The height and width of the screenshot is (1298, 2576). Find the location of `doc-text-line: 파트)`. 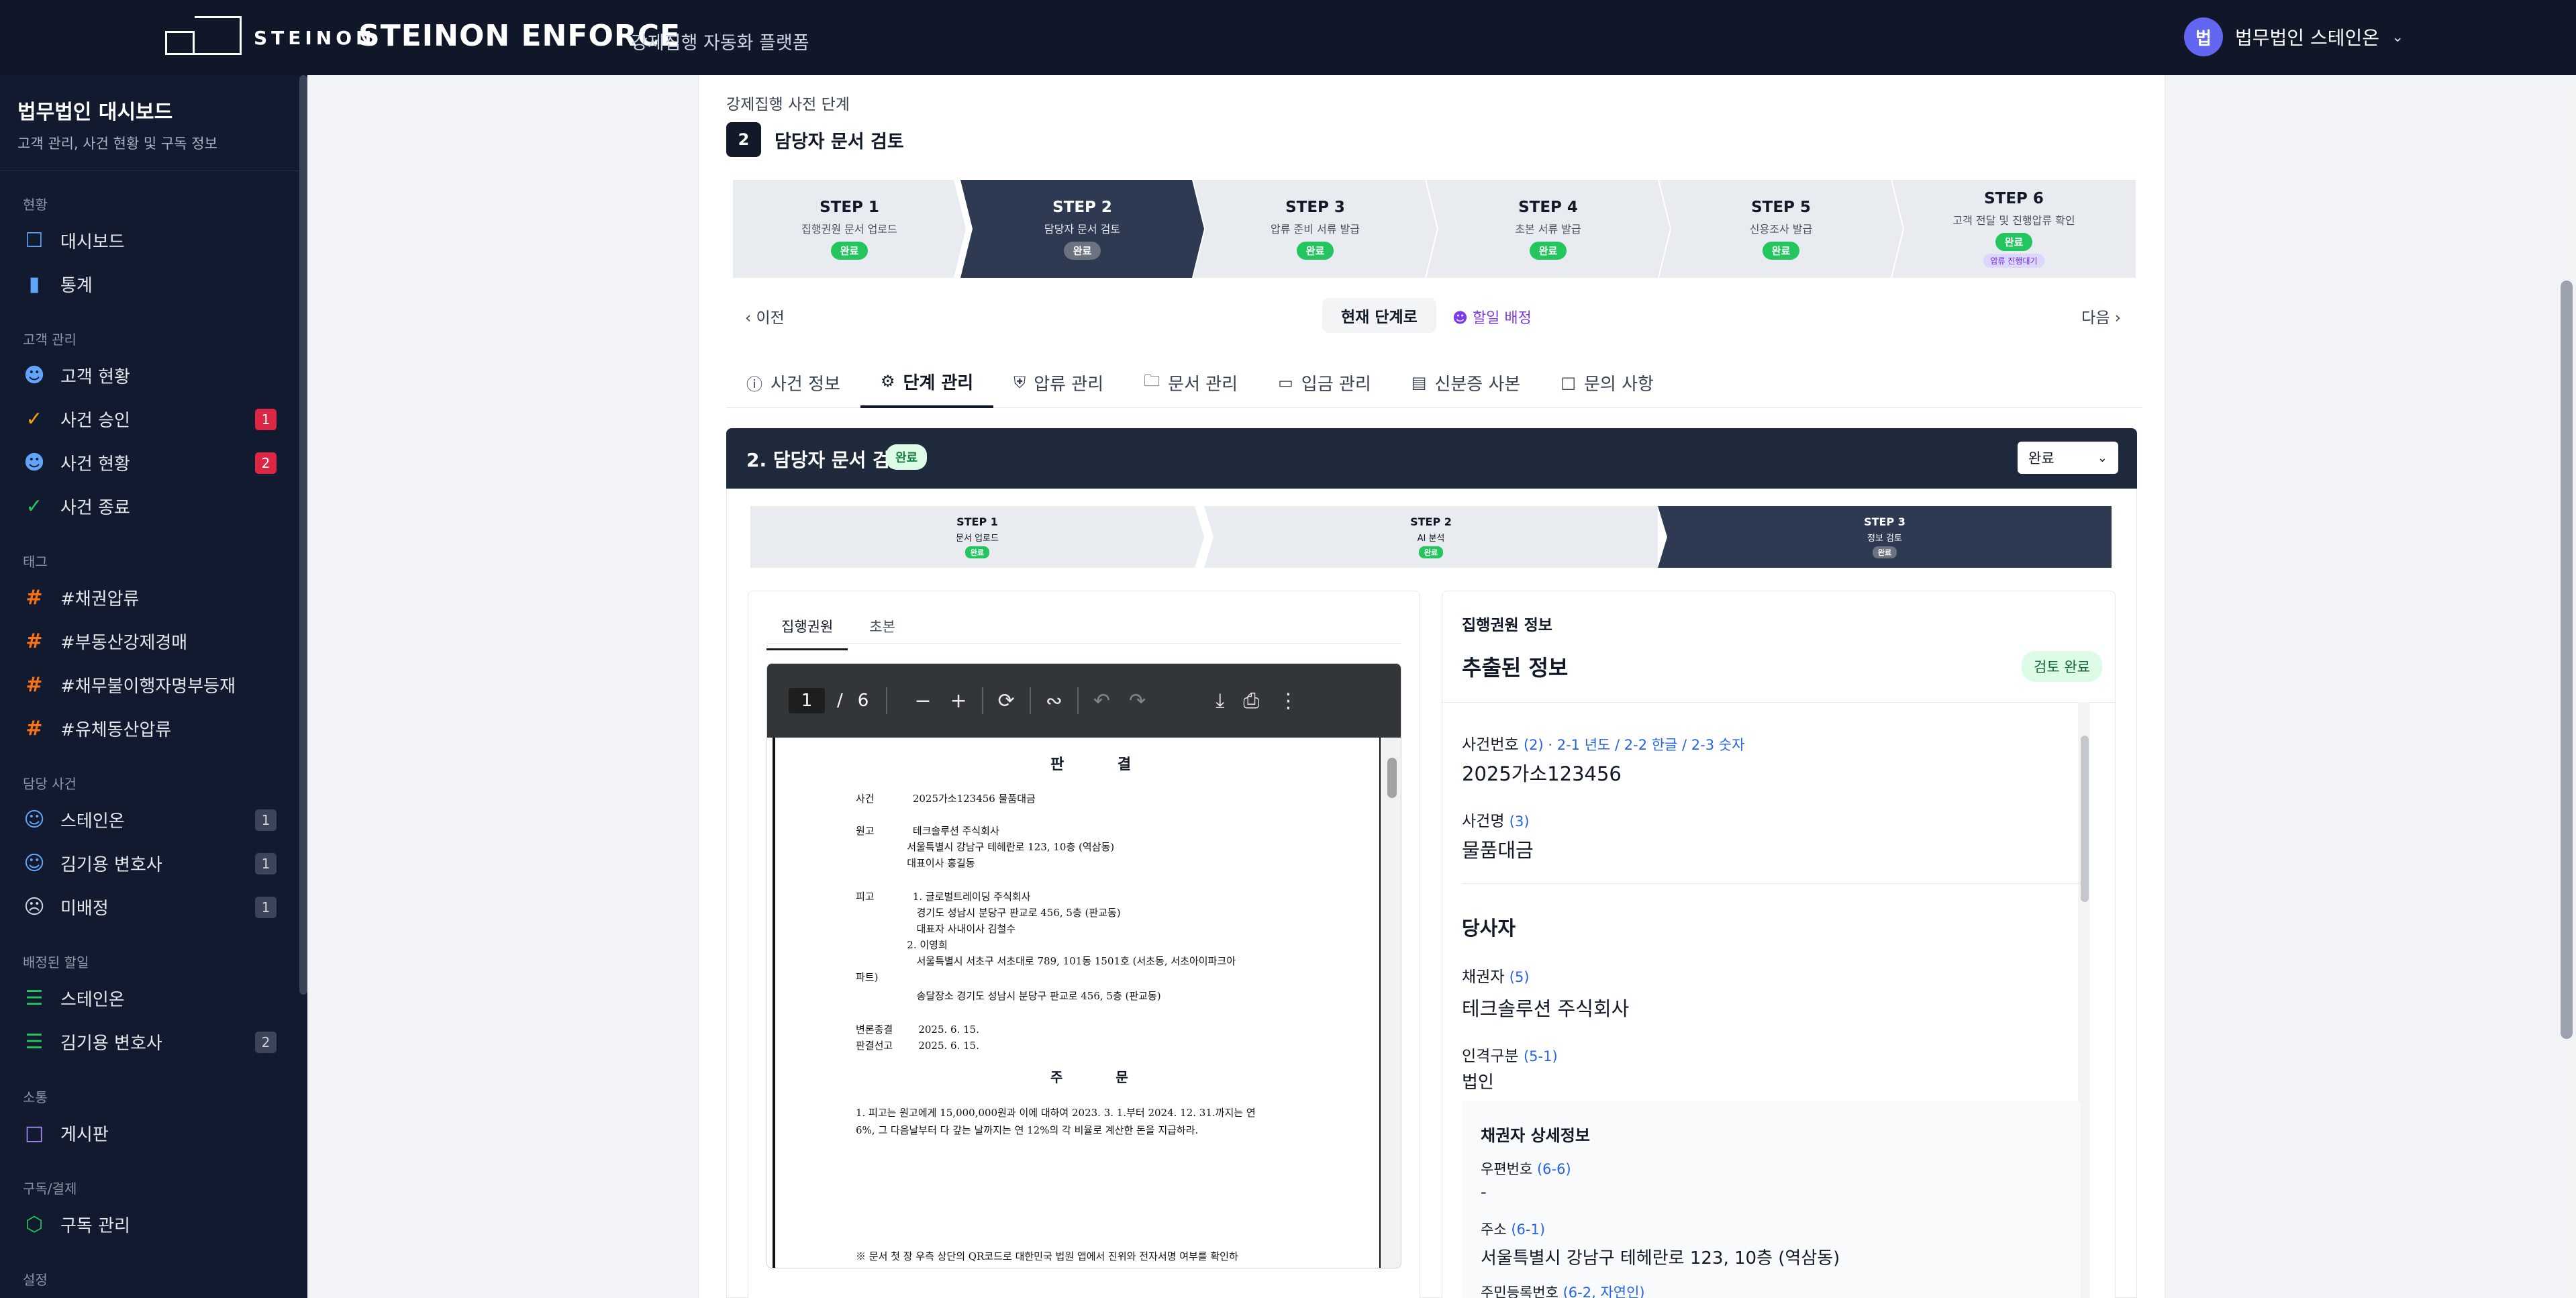

doc-text-line: 파트) is located at coordinates (867, 977).